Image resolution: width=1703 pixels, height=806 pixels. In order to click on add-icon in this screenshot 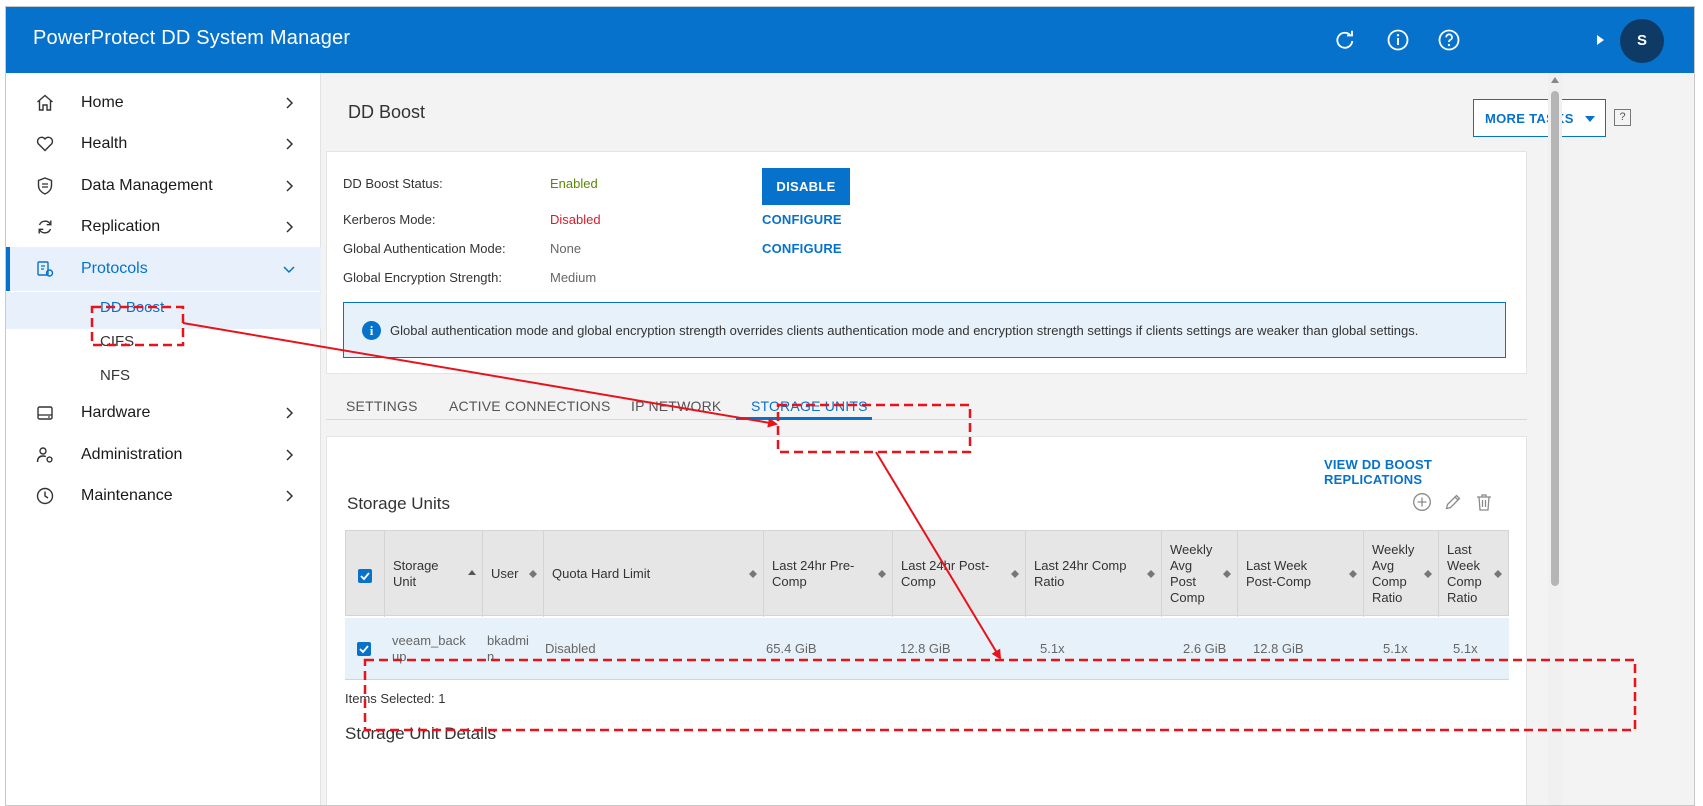, I will do `click(1422, 502)`.